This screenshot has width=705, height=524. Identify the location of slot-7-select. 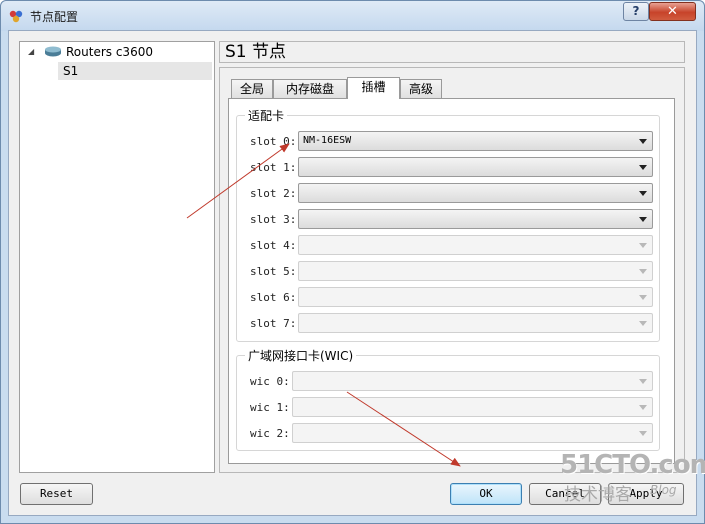
(475, 323).